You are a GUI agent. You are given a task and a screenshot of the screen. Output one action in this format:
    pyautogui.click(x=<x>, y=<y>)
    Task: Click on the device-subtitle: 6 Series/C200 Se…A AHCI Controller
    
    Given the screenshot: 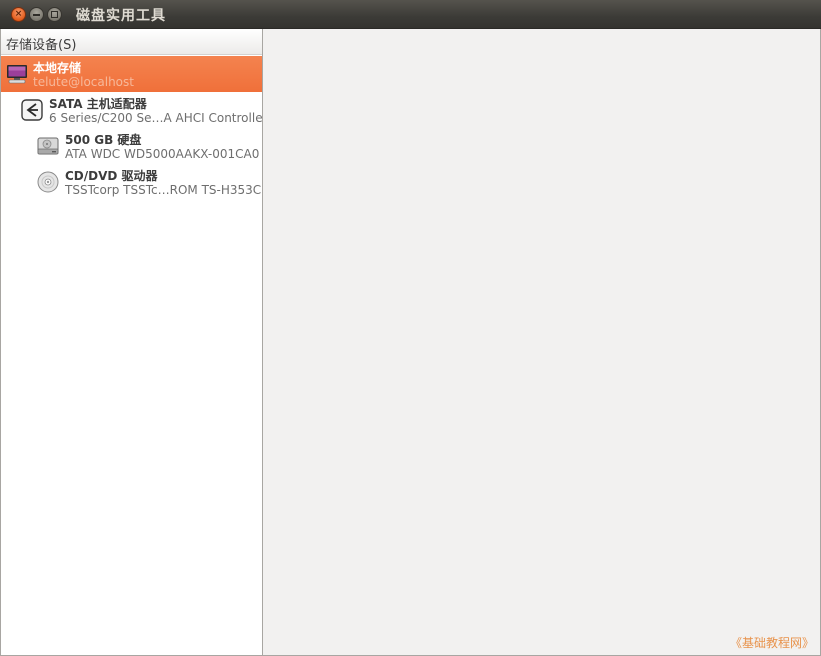 What is the action you would take?
    pyautogui.click(x=158, y=118)
    